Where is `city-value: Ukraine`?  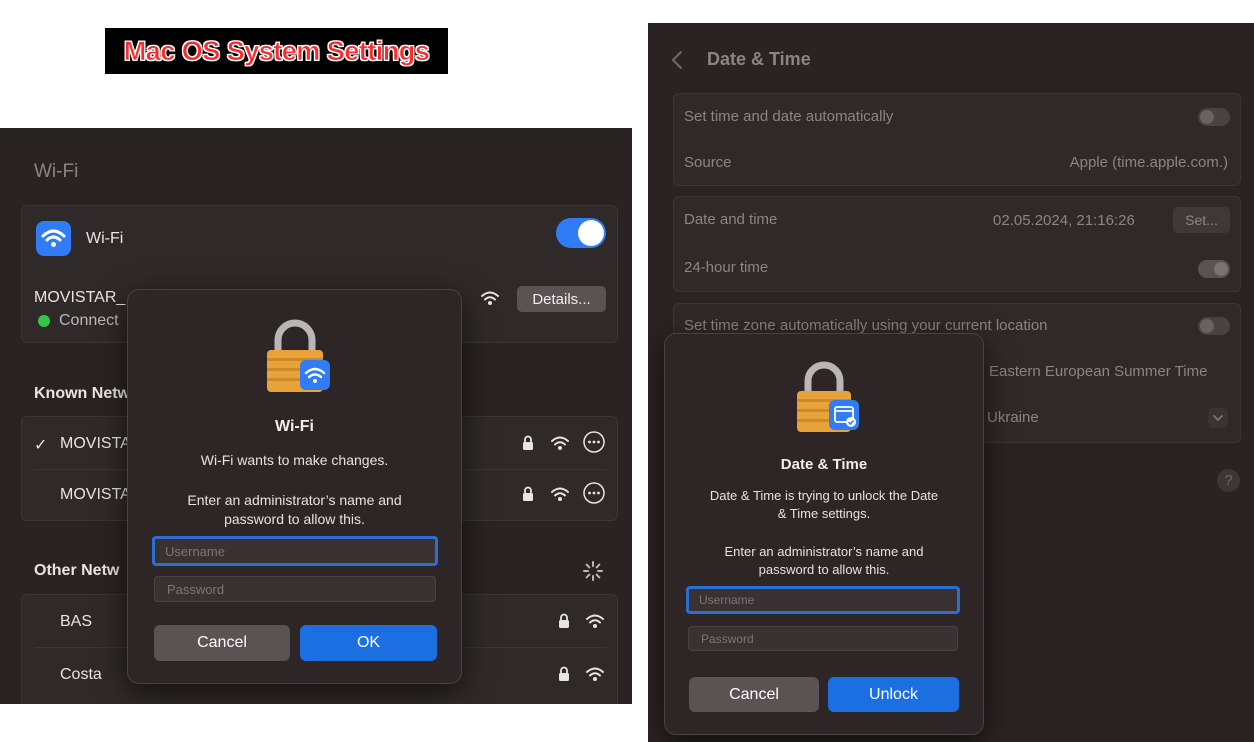 city-value: Ukraine is located at coordinates (1013, 417).